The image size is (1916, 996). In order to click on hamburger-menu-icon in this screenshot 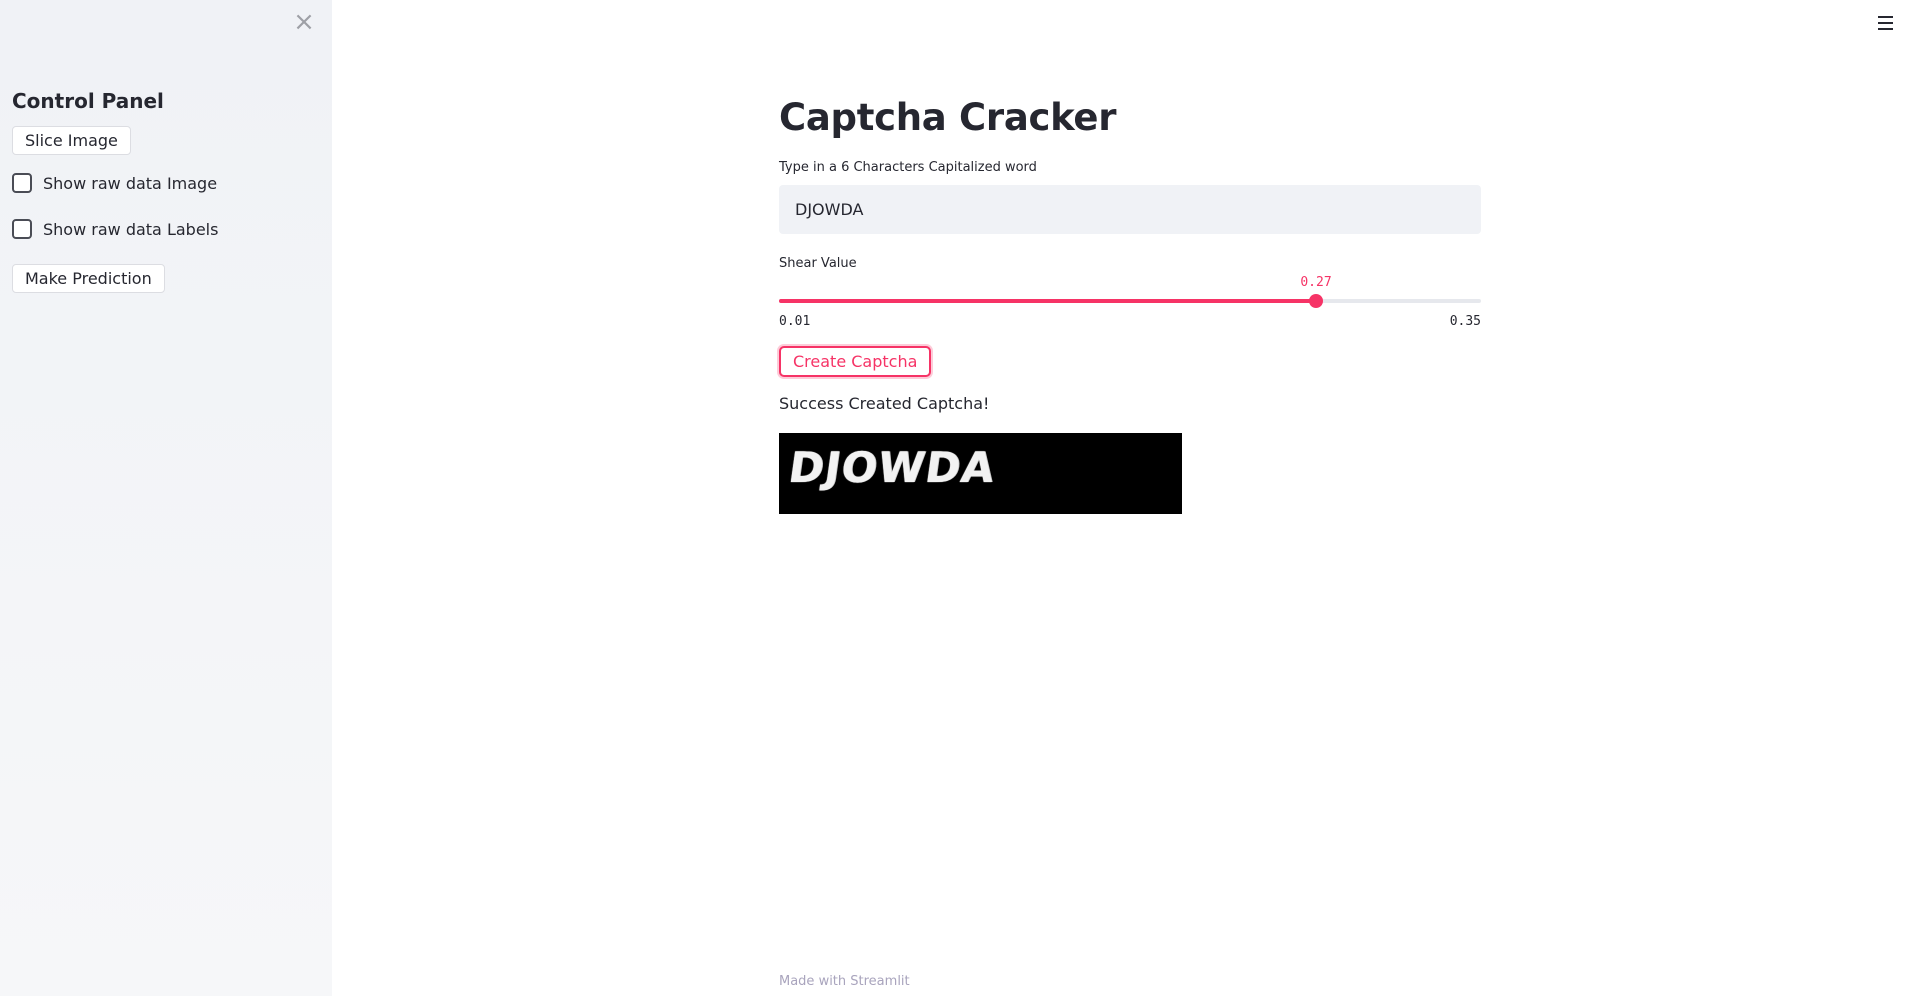, I will do `click(1886, 23)`.